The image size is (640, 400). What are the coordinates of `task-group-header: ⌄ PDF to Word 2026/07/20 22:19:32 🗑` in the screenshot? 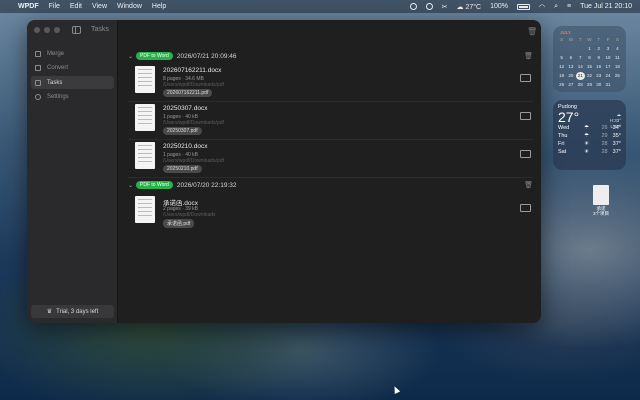 It's located at (330, 185).